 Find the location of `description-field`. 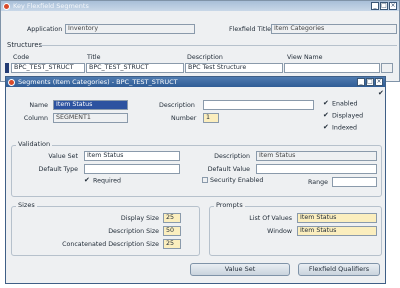

description-field is located at coordinates (258, 105).